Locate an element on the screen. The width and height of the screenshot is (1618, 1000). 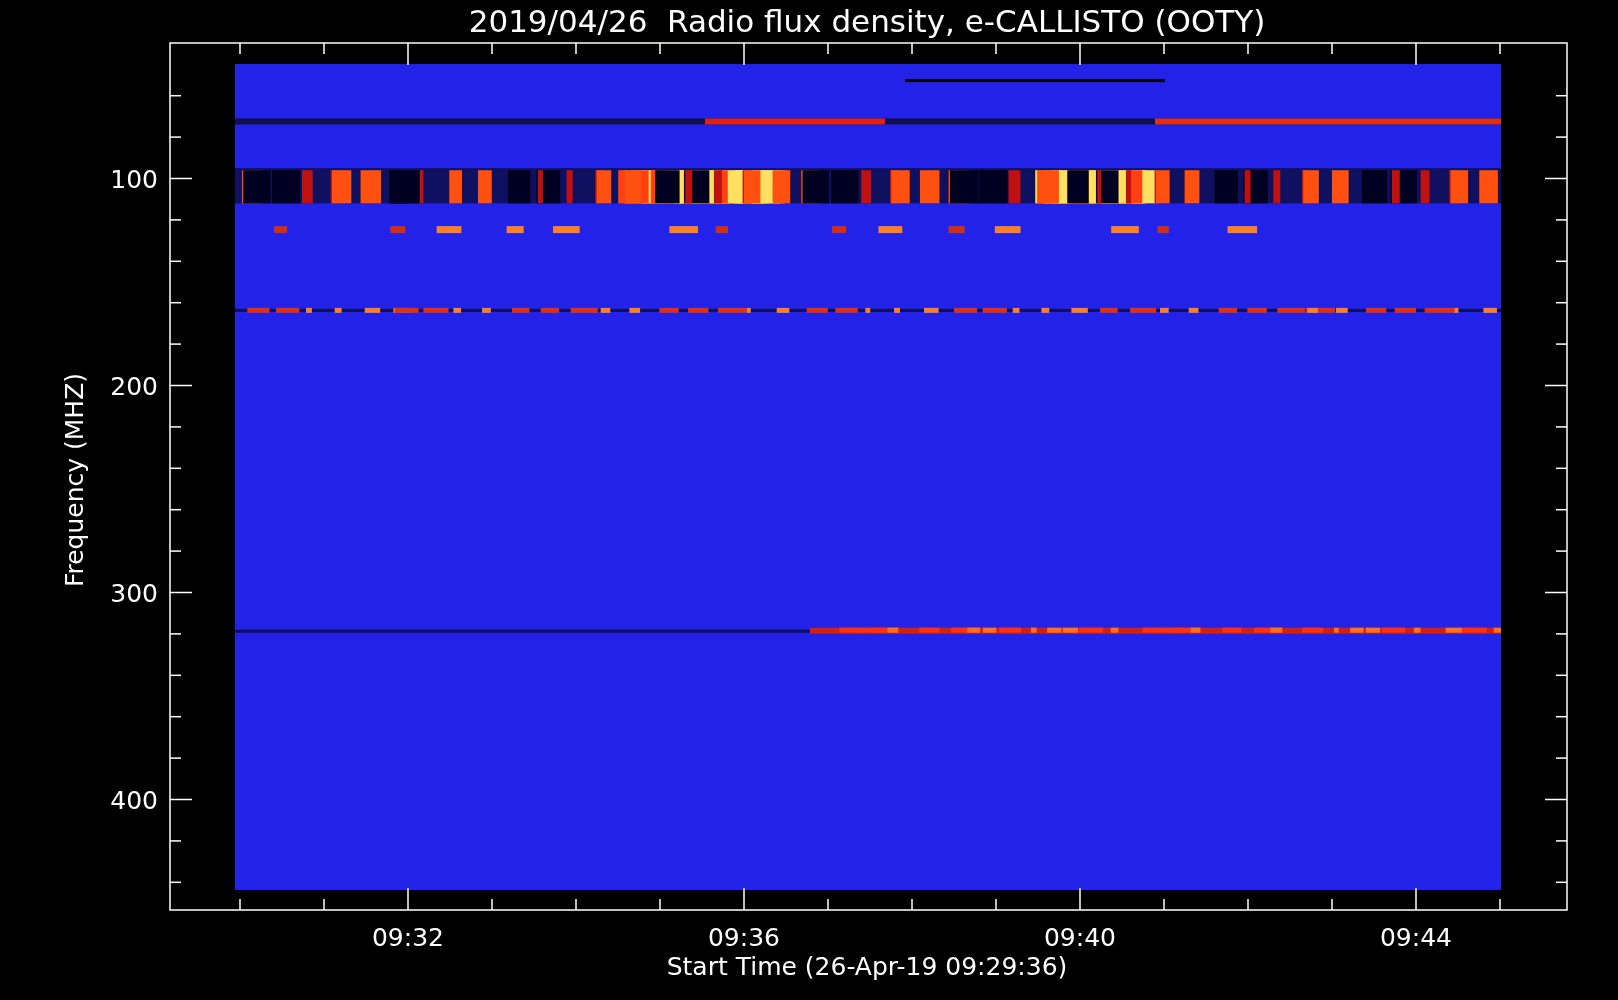
tick-label: 400 is located at coordinates (134, 800).